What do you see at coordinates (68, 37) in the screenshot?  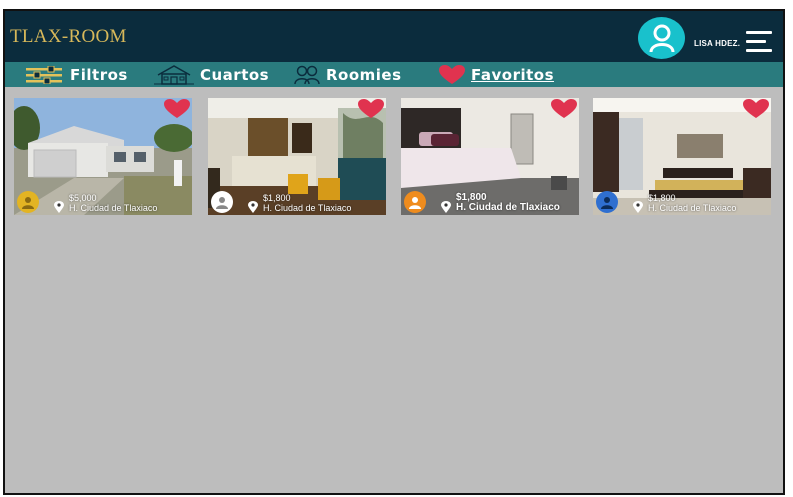 I see `app-logo: TLAX-ROOM` at bounding box center [68, 37].